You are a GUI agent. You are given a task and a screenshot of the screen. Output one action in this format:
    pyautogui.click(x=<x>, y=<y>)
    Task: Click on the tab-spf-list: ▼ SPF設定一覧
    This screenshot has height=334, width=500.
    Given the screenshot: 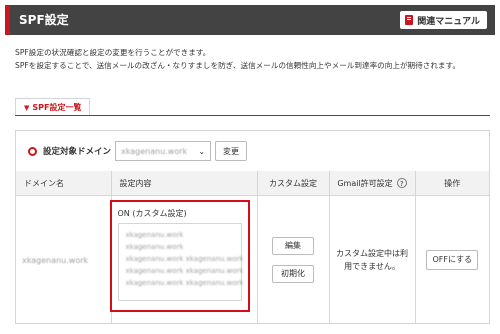 What is the action you would take?
    pyautogui.click(x=53, y=107)
    